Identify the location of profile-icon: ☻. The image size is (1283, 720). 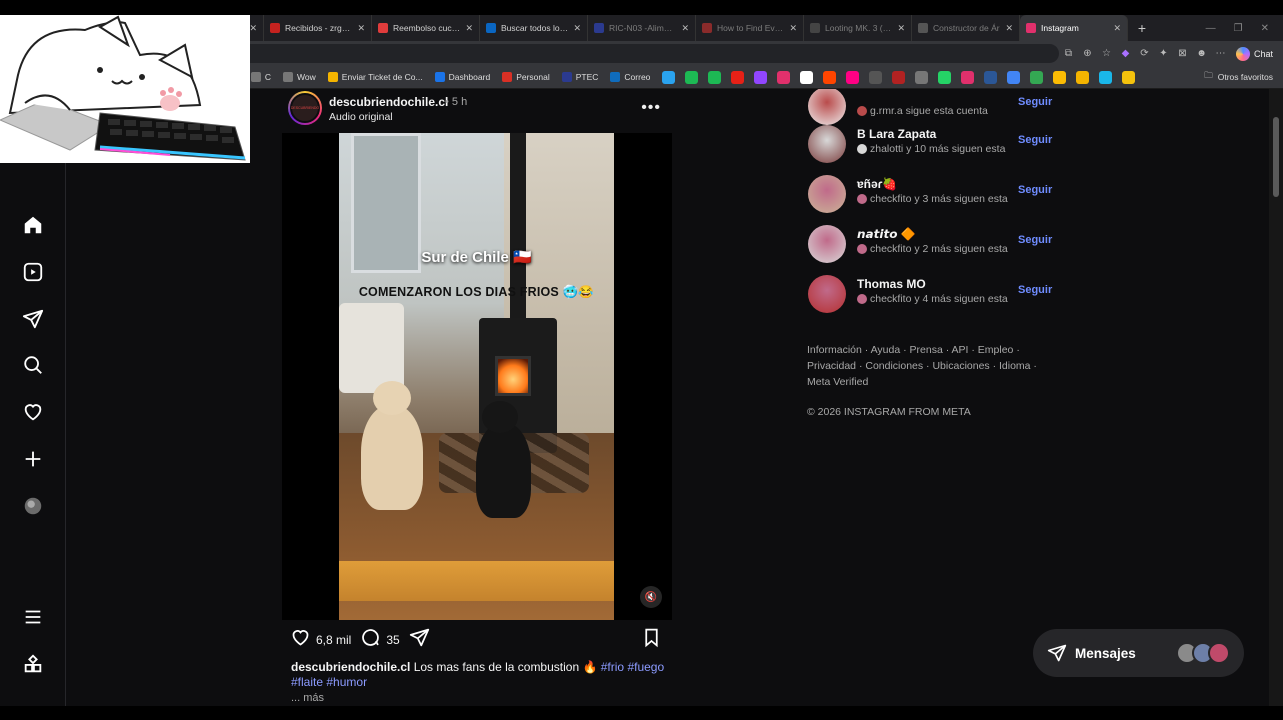
(1201, 53).